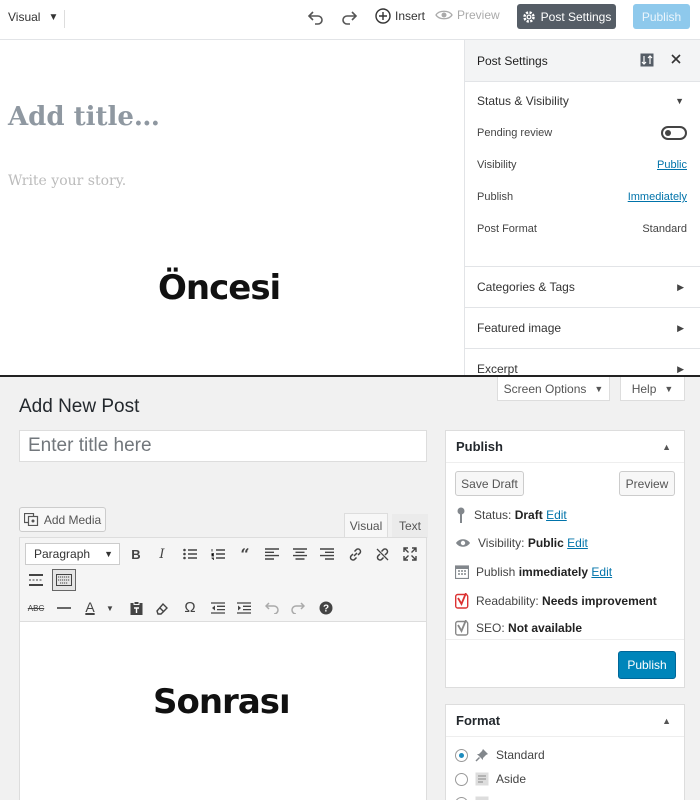  I want to click on visibility-line: Visibility: Public Edit, so click(521, 543).